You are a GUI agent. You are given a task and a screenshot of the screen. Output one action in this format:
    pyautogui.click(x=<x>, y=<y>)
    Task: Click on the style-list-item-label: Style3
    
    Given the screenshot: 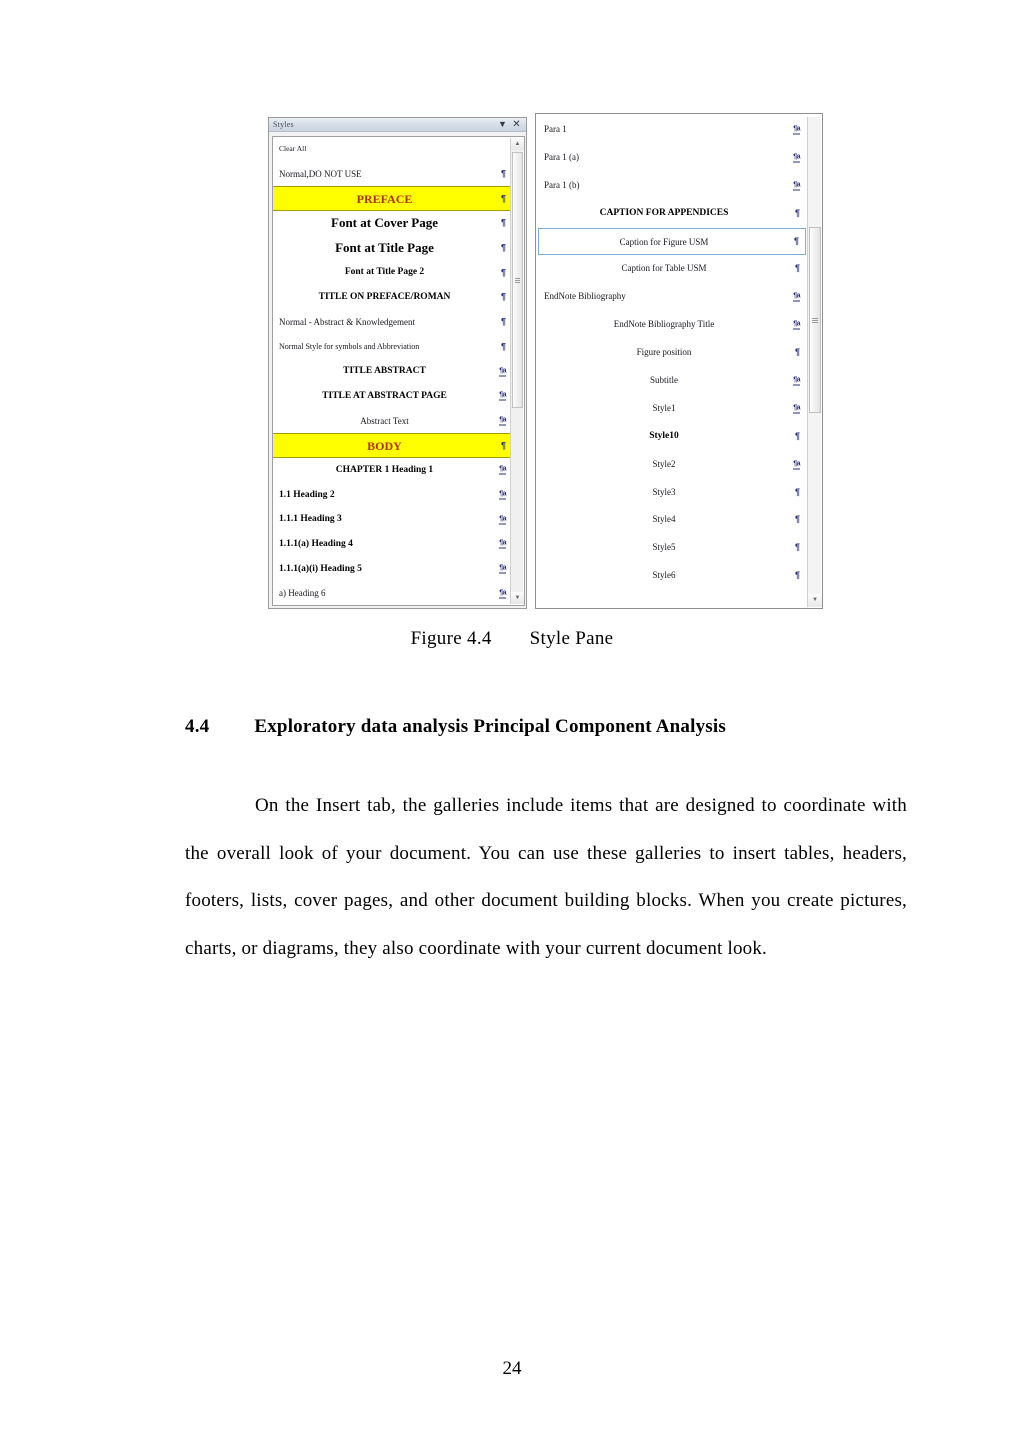 What is the action you would take?
    pyautogui.click(x=664, y=491)
    